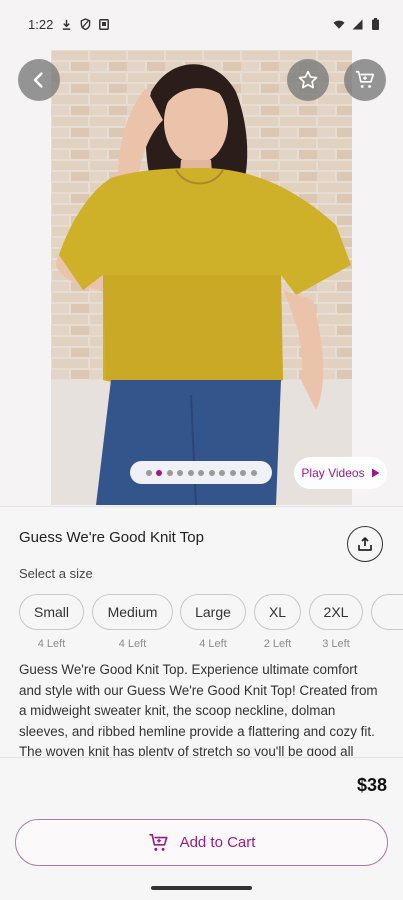 This screenshot has width=403, height=900. Describe the element at coordinates (41, 24) in the screenshot. I see `status-time: 1:22` at that location.